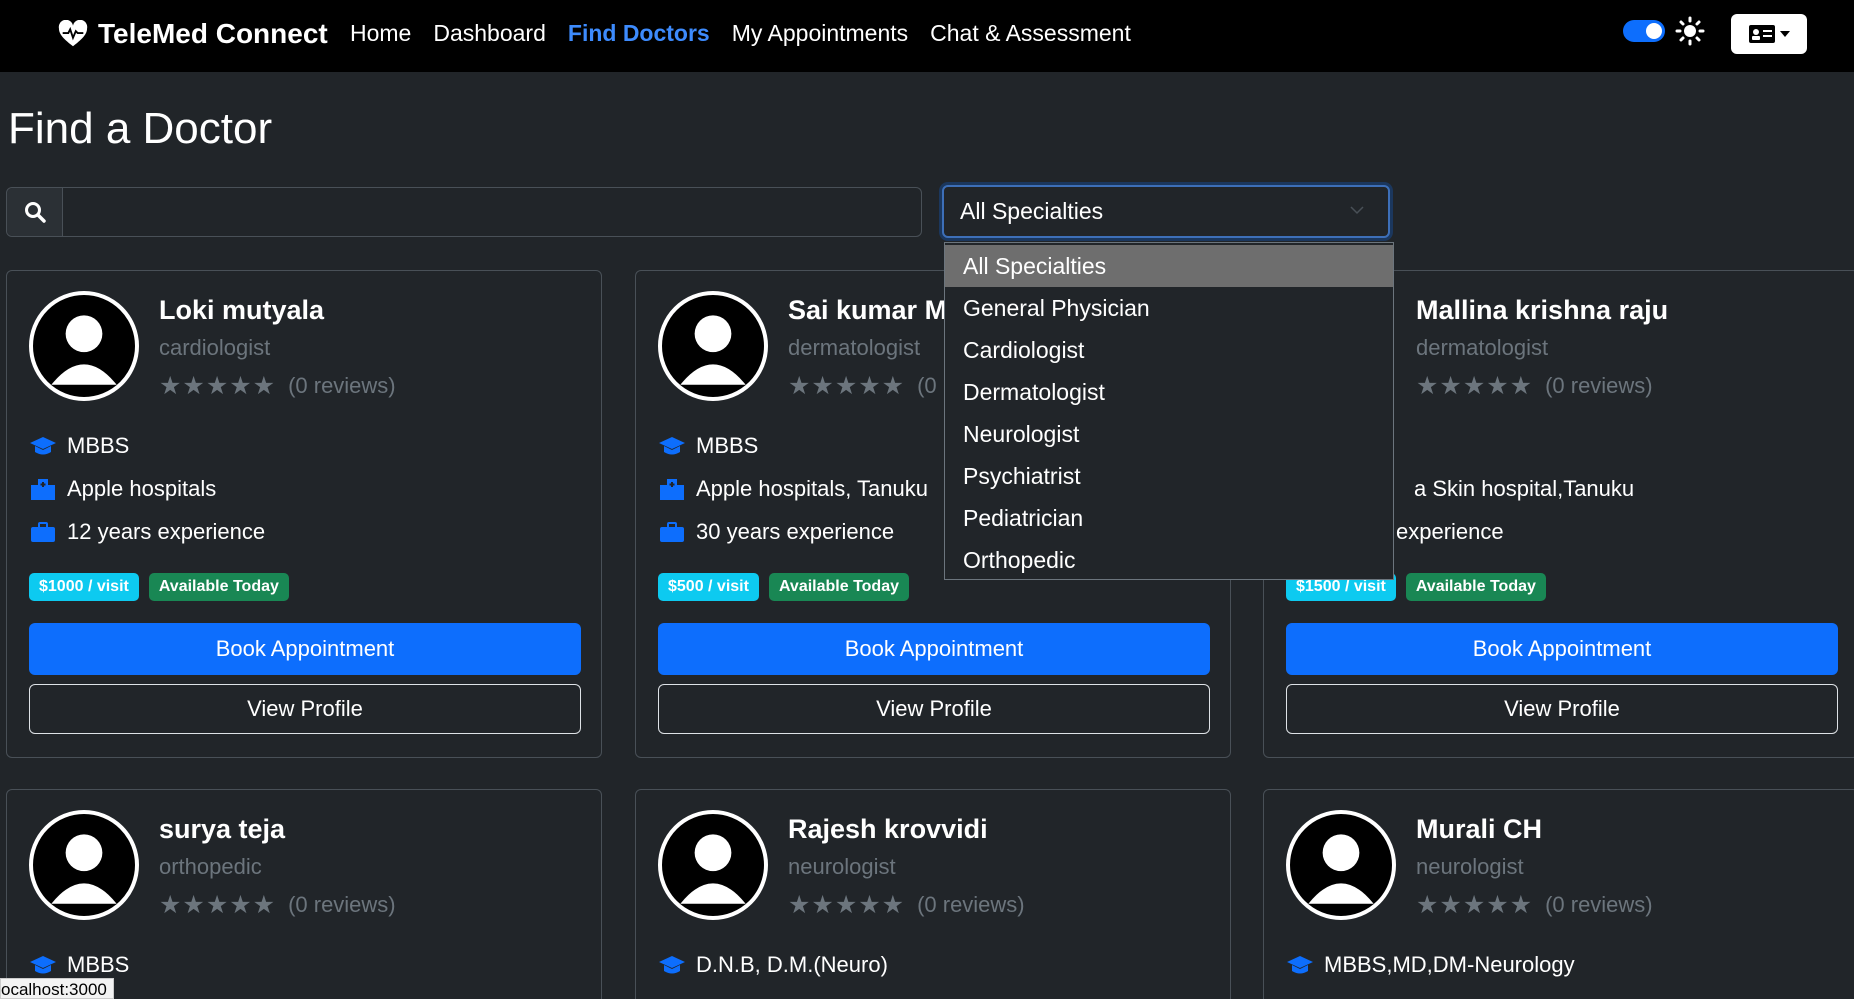  What do you see at coordinates (142, 488) in the screenshot?
I see `hospital: Apple hospitals` at bounding box center [142, 488].